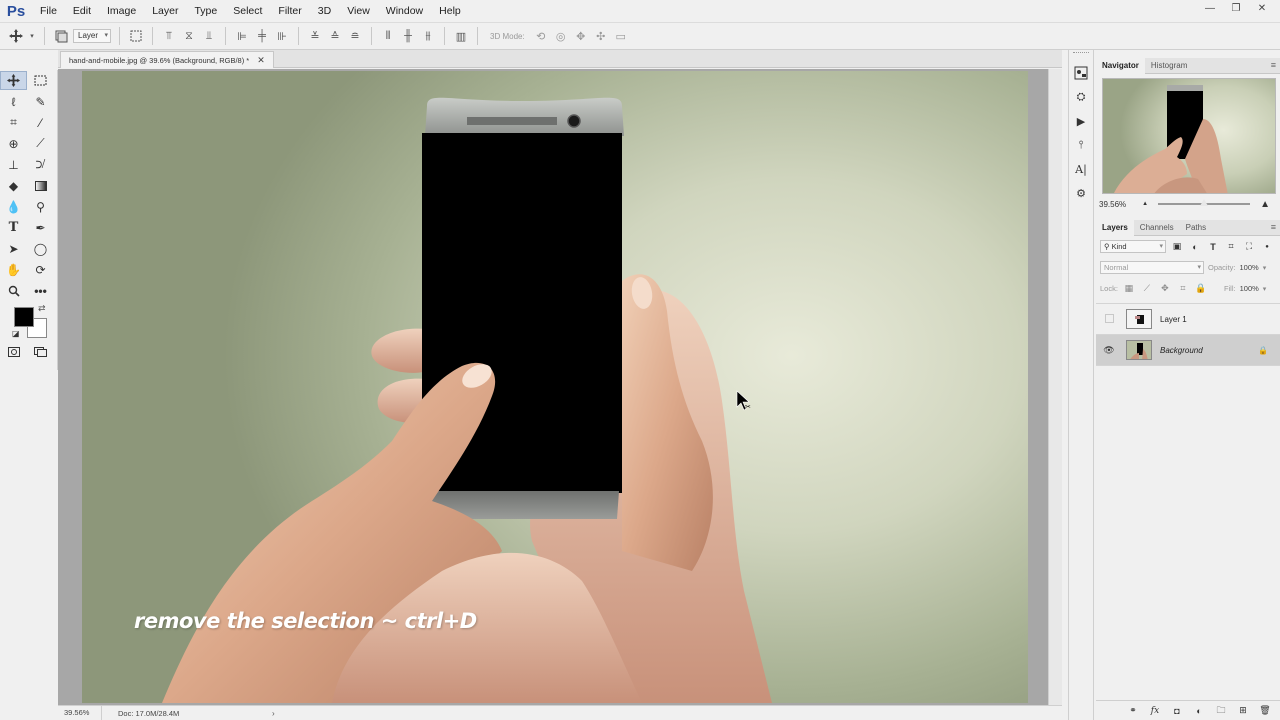  Describe the element at coordinates (13, 206) in the screenshot. I see `blur-icon: 💧` at that location.